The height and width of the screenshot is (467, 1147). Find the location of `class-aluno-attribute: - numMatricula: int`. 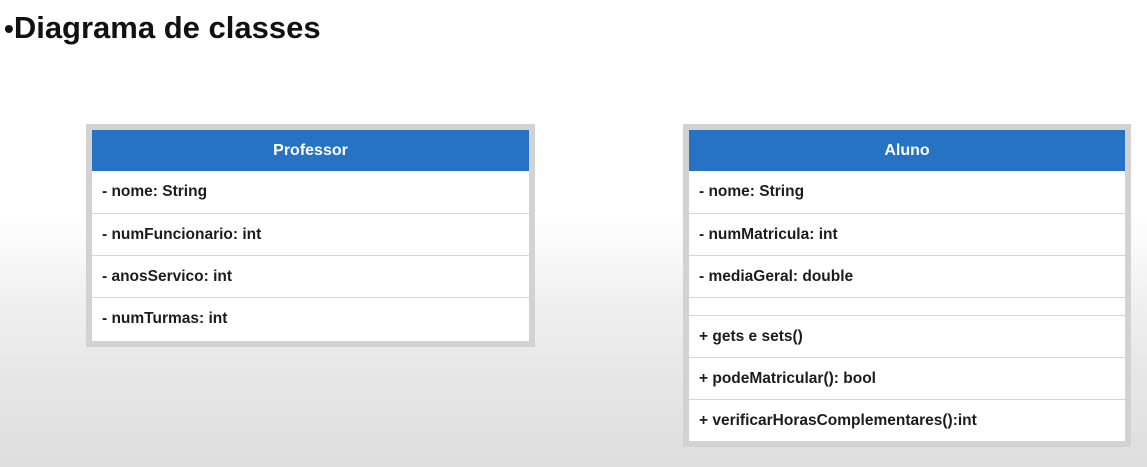

class-aluno-attribute: - numMatricula: int is located at coordinates (907, 234).